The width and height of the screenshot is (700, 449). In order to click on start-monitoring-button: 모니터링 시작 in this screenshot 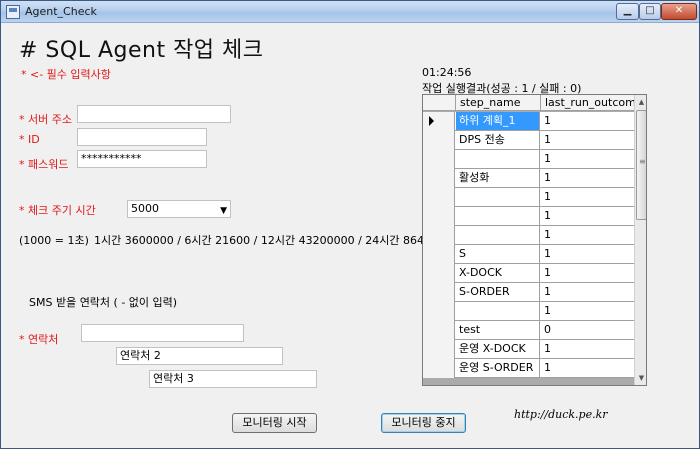, I will do `click(274, 423)`.